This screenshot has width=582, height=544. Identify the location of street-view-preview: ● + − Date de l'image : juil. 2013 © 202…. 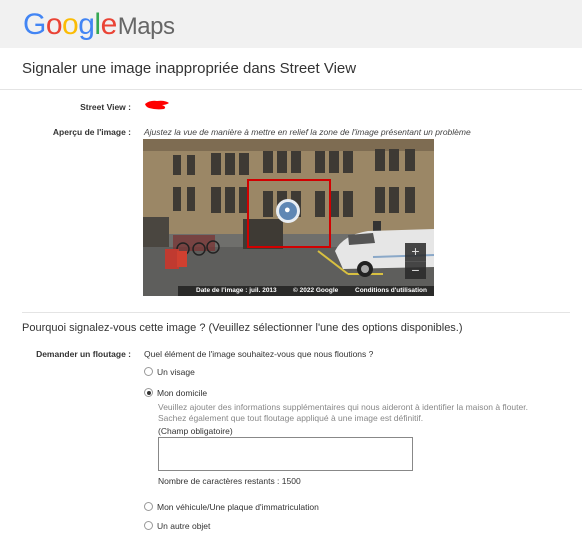
(288, 217).